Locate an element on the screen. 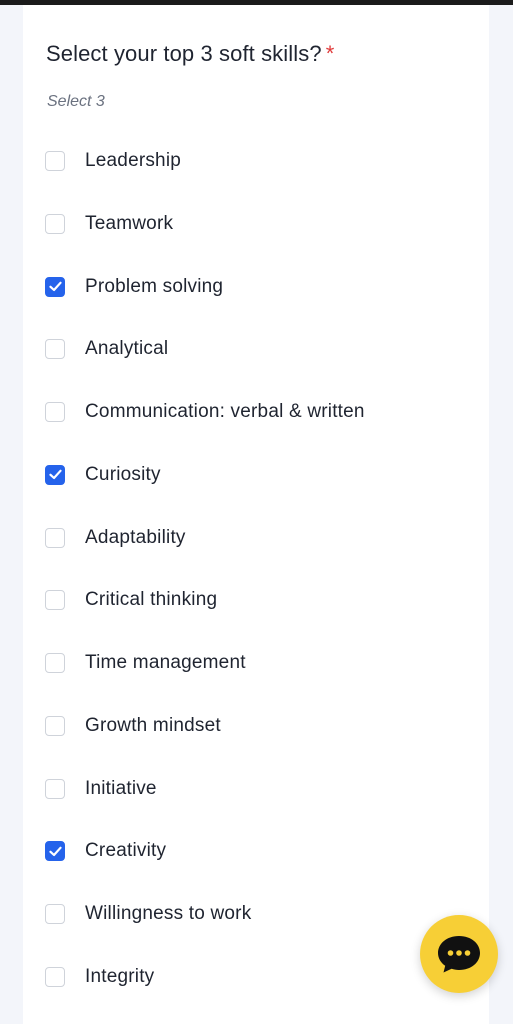 This screenshot has width=513, height=1024. question-text: Select your top 3 soft skills? is located at coordinates (184, 53).